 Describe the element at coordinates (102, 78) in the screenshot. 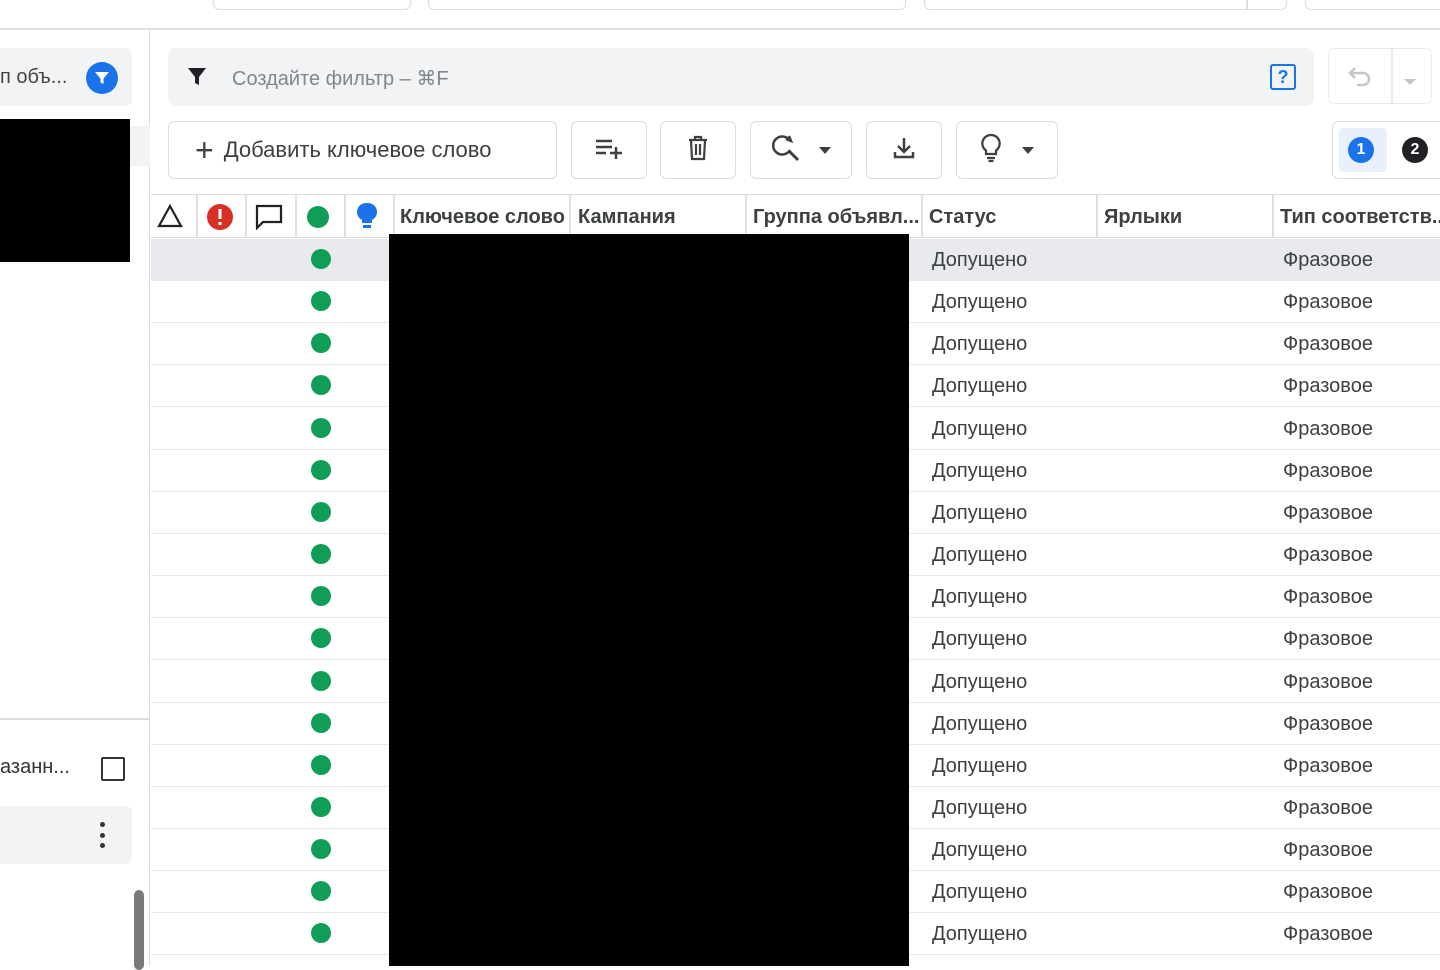

I see `filter-icon` at that location.